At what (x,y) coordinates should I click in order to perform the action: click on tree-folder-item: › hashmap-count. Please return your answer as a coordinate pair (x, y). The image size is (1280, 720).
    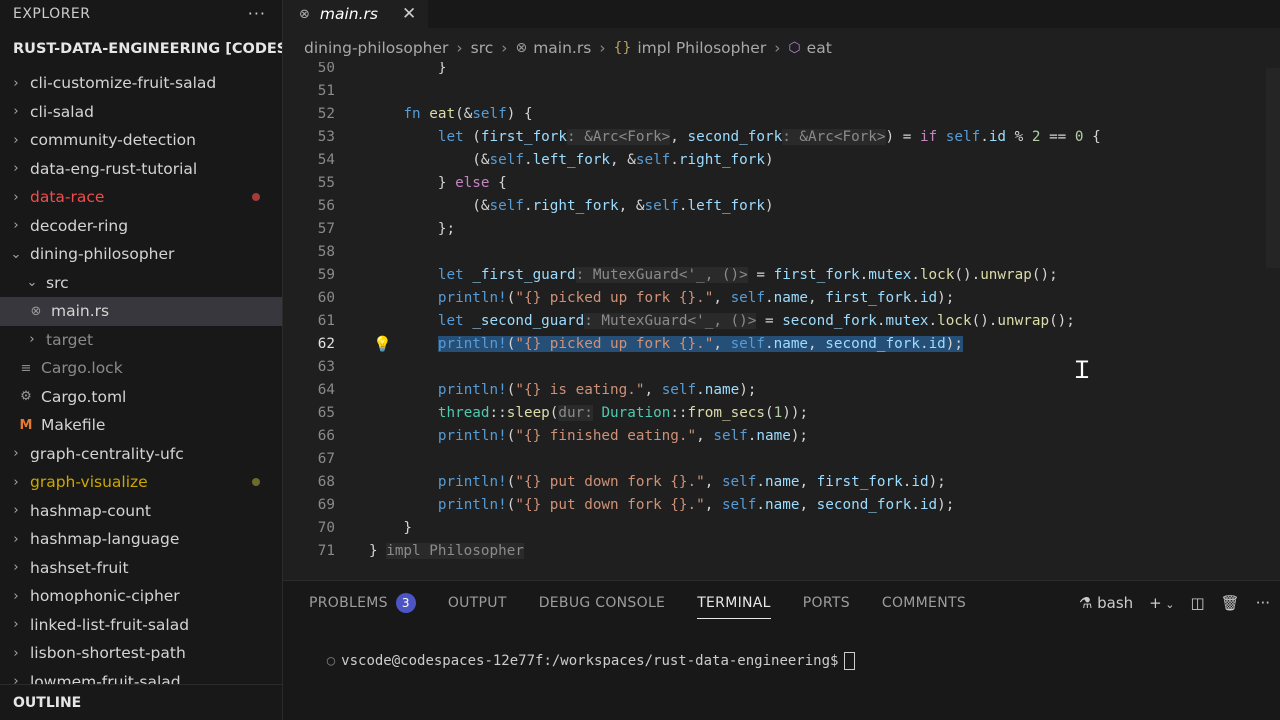
    Looking at the image, I should click on (141, 511).